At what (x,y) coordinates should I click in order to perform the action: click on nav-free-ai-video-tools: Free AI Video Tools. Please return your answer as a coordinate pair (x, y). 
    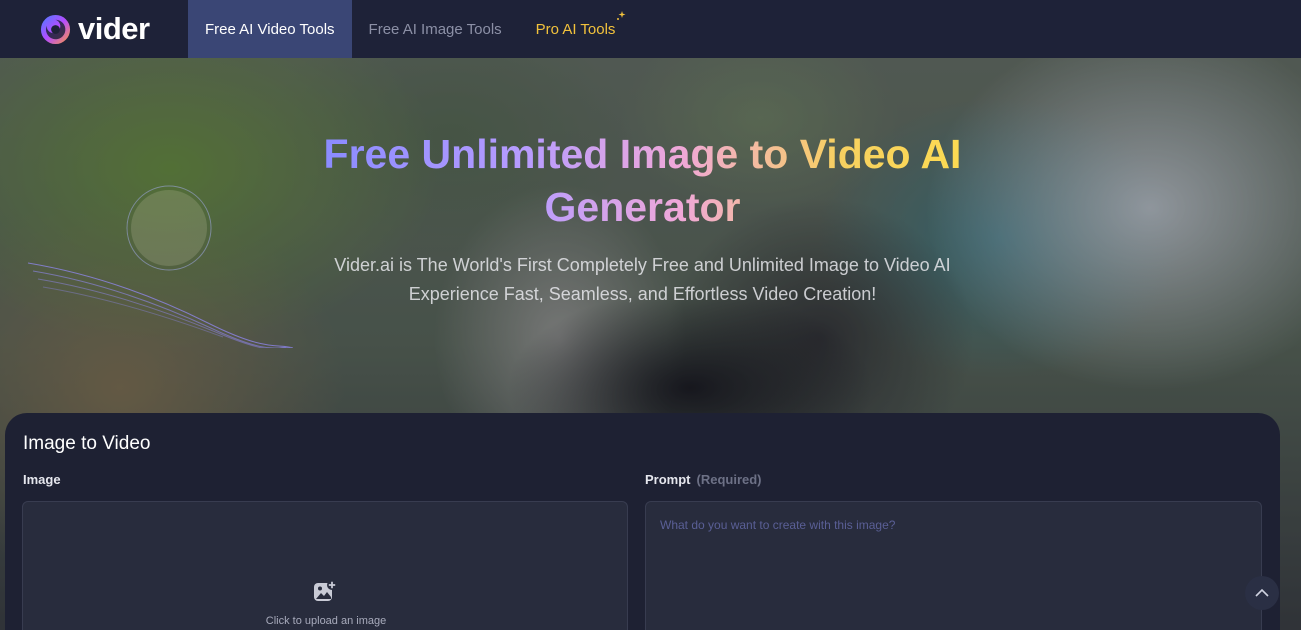
    Looking at the image, I should click on (270, 29).